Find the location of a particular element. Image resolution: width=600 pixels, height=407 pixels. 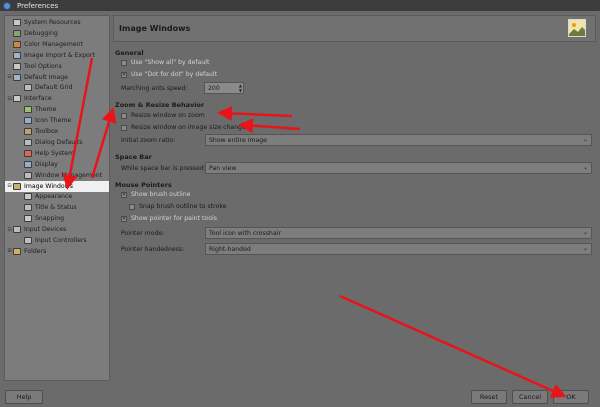

sidebar-item: Display is located at coordinates (57, 164).